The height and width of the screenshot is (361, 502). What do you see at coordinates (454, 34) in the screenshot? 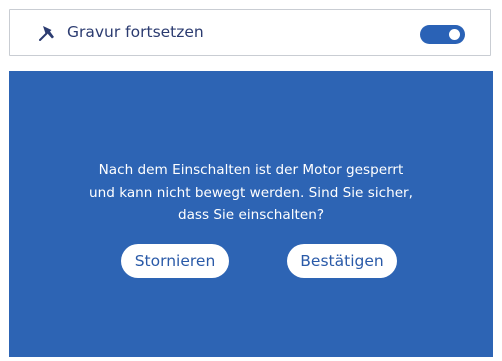
I see `toggle-knob` at bounding box center [454, 34].